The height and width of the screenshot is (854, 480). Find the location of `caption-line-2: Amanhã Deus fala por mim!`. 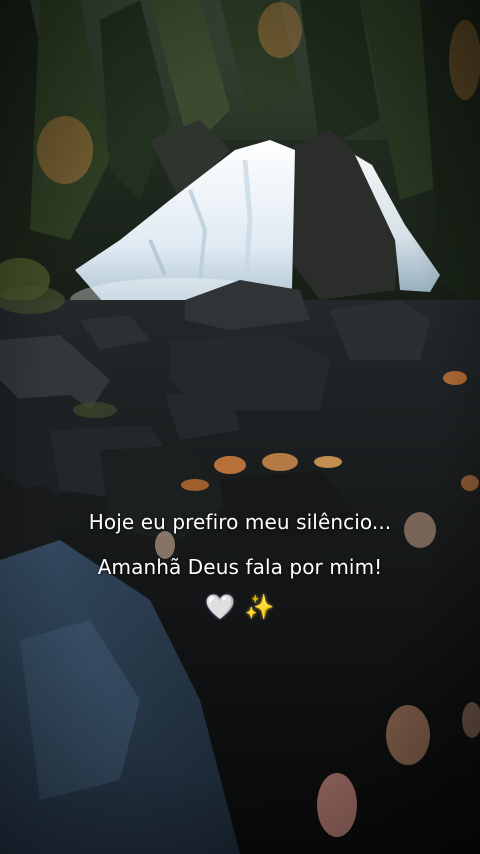

caption-line-2: Amanhã Deus fala por mim! is located at coordinates (240, 567).